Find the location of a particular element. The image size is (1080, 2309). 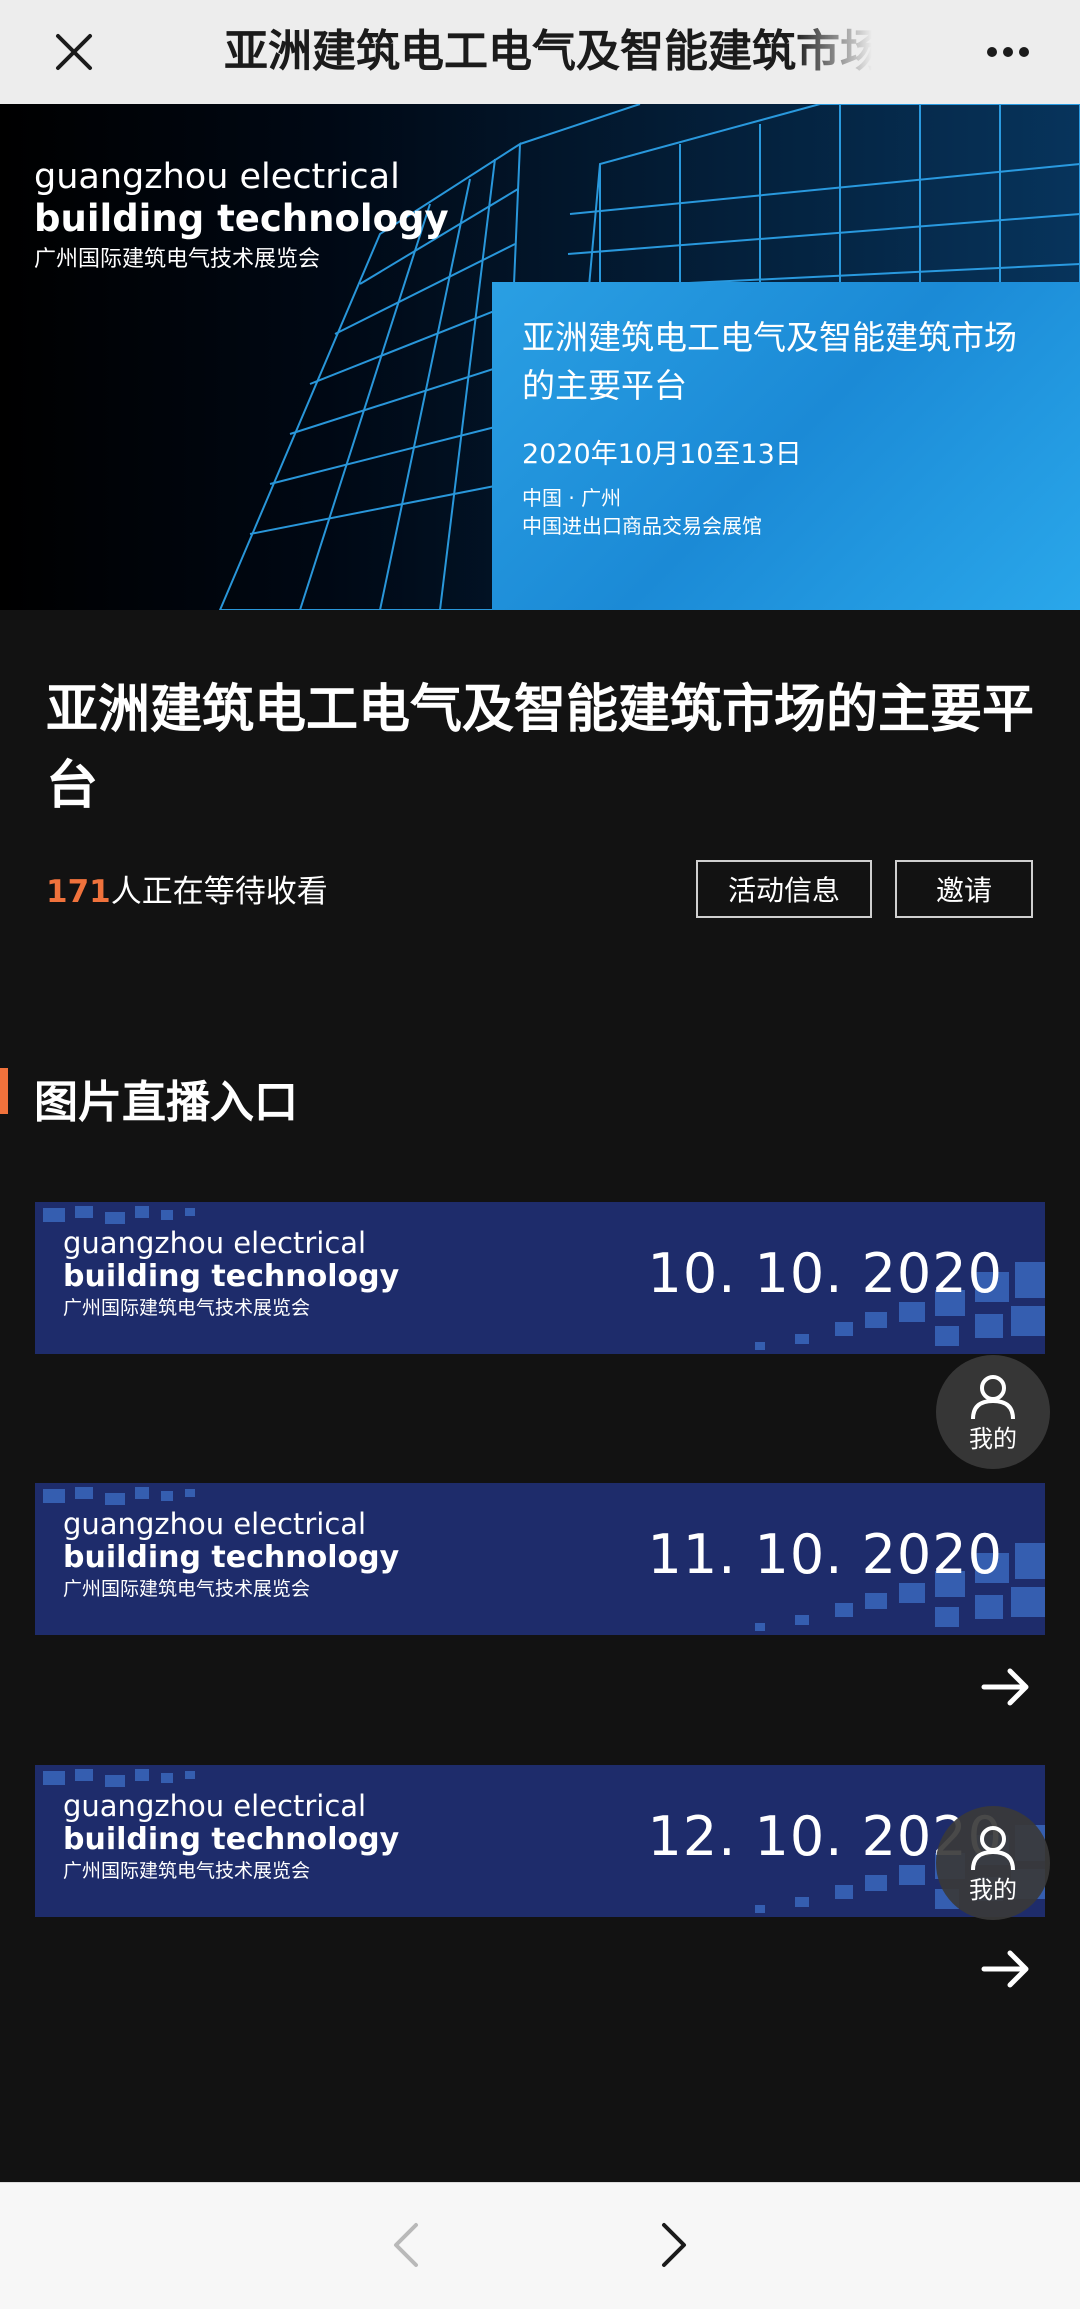

card-date: 11. 10. 2020 is located at coordinates (825, 1554).